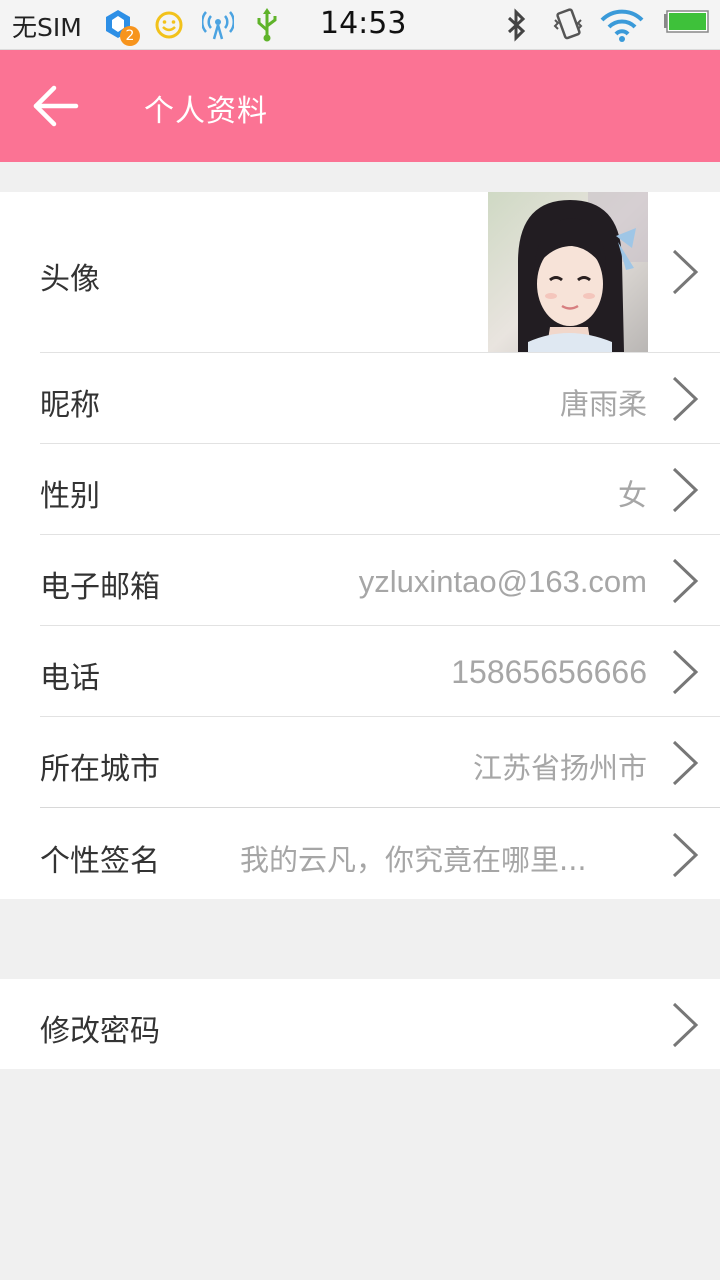 The width and height of the screenshot is (720, 1280). I want to click on battery-icon, so click(686, 25).